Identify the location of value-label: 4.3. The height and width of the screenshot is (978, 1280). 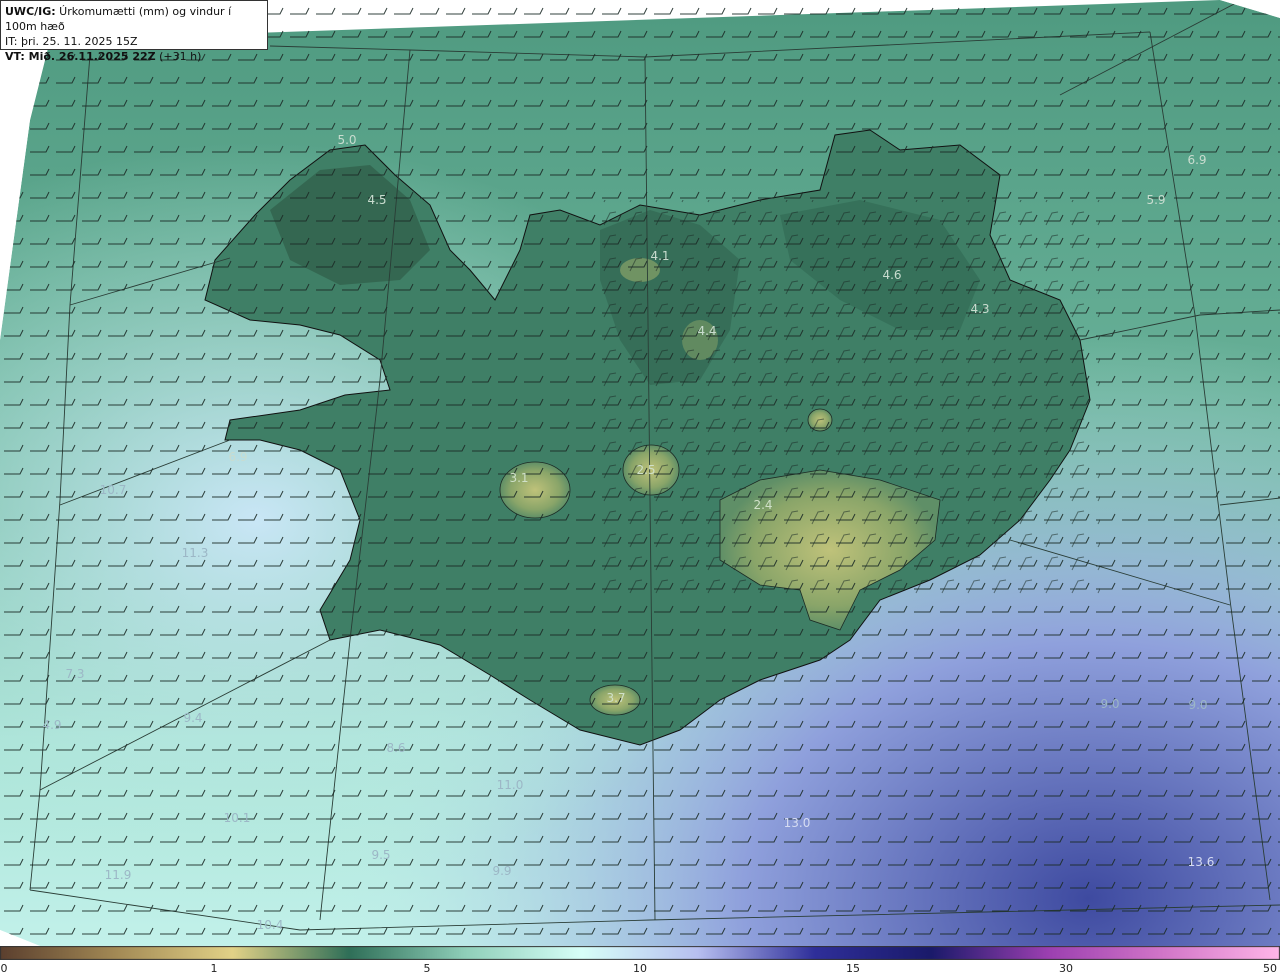
(980, 309).